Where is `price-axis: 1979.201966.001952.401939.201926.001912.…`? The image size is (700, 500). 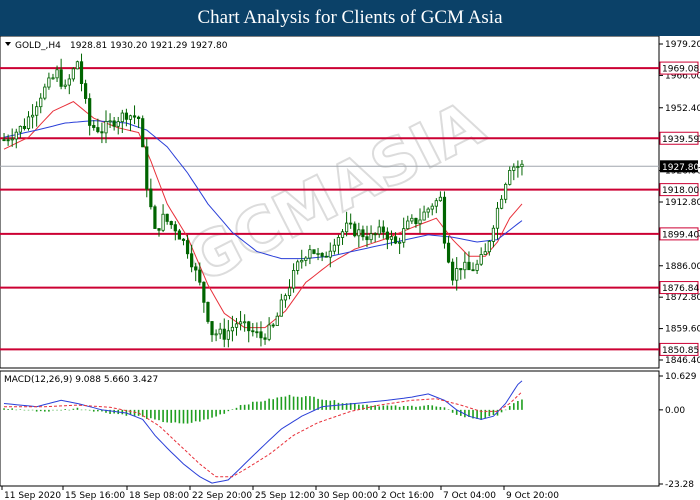
price-axis: 1979.201966.001952.401939.201926.001912.… is located at coordinates (679, 203).